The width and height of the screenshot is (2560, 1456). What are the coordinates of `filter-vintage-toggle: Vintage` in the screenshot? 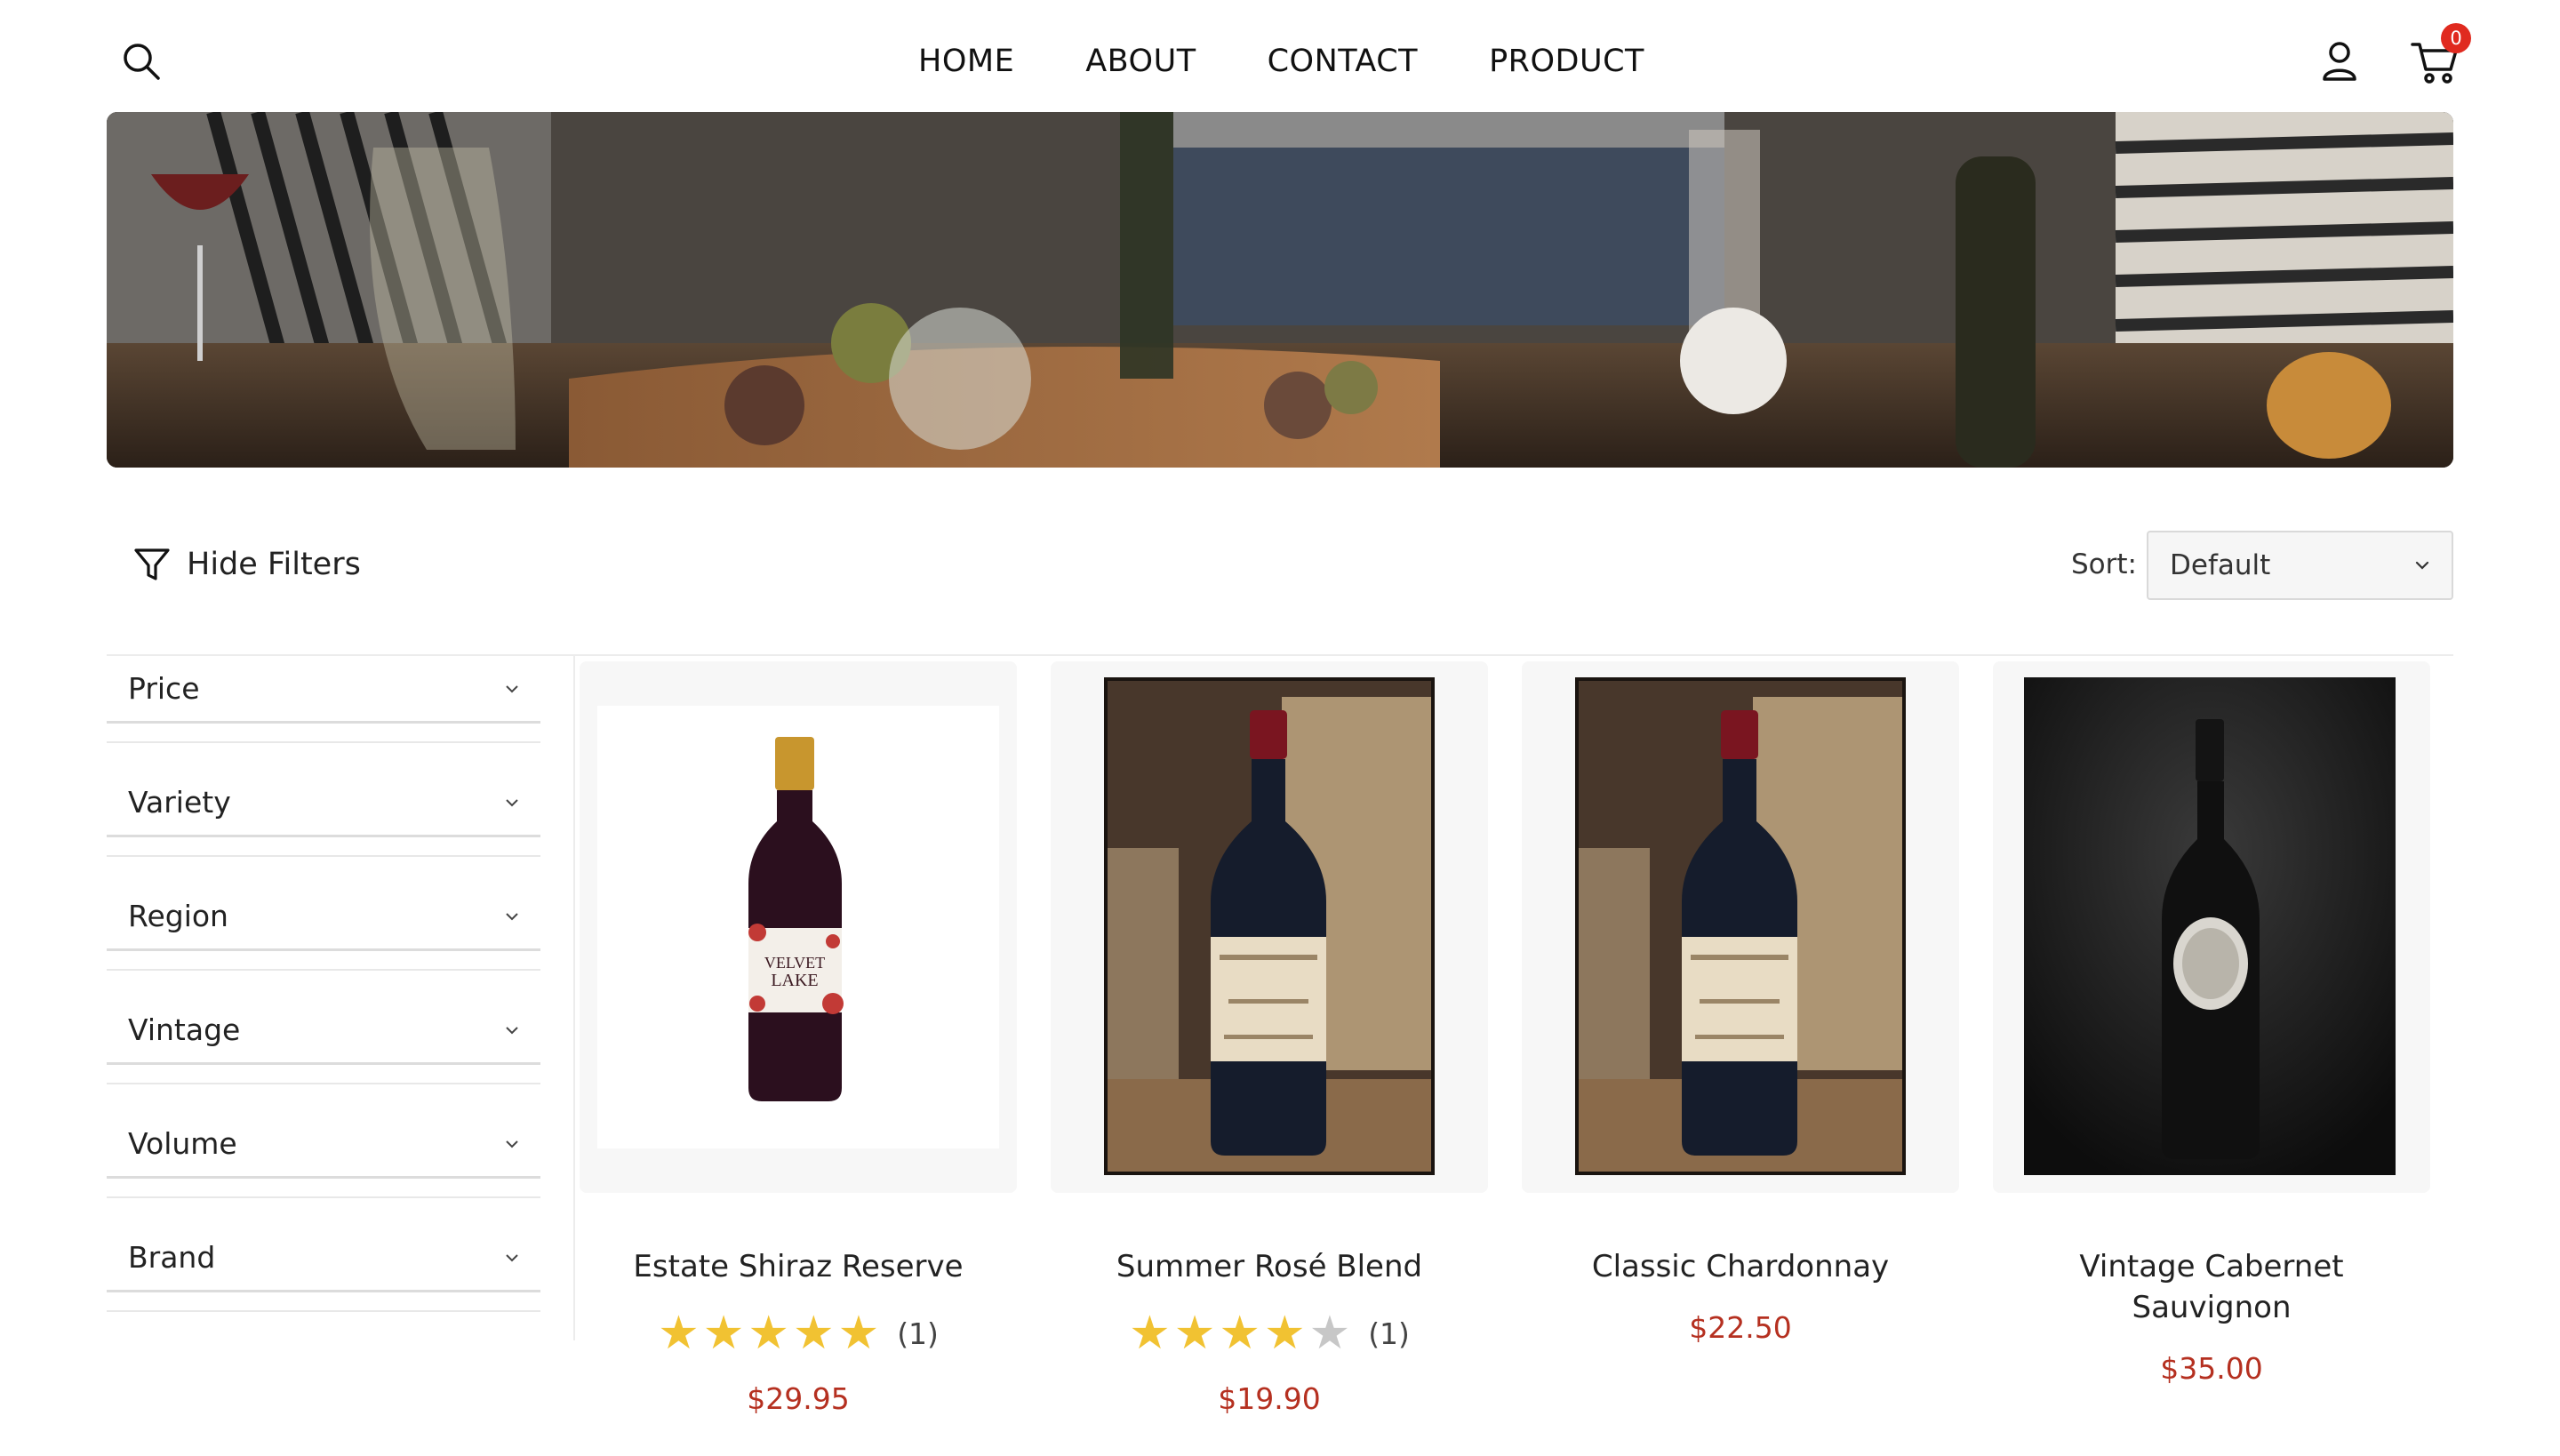 It's located at (323, 1031).